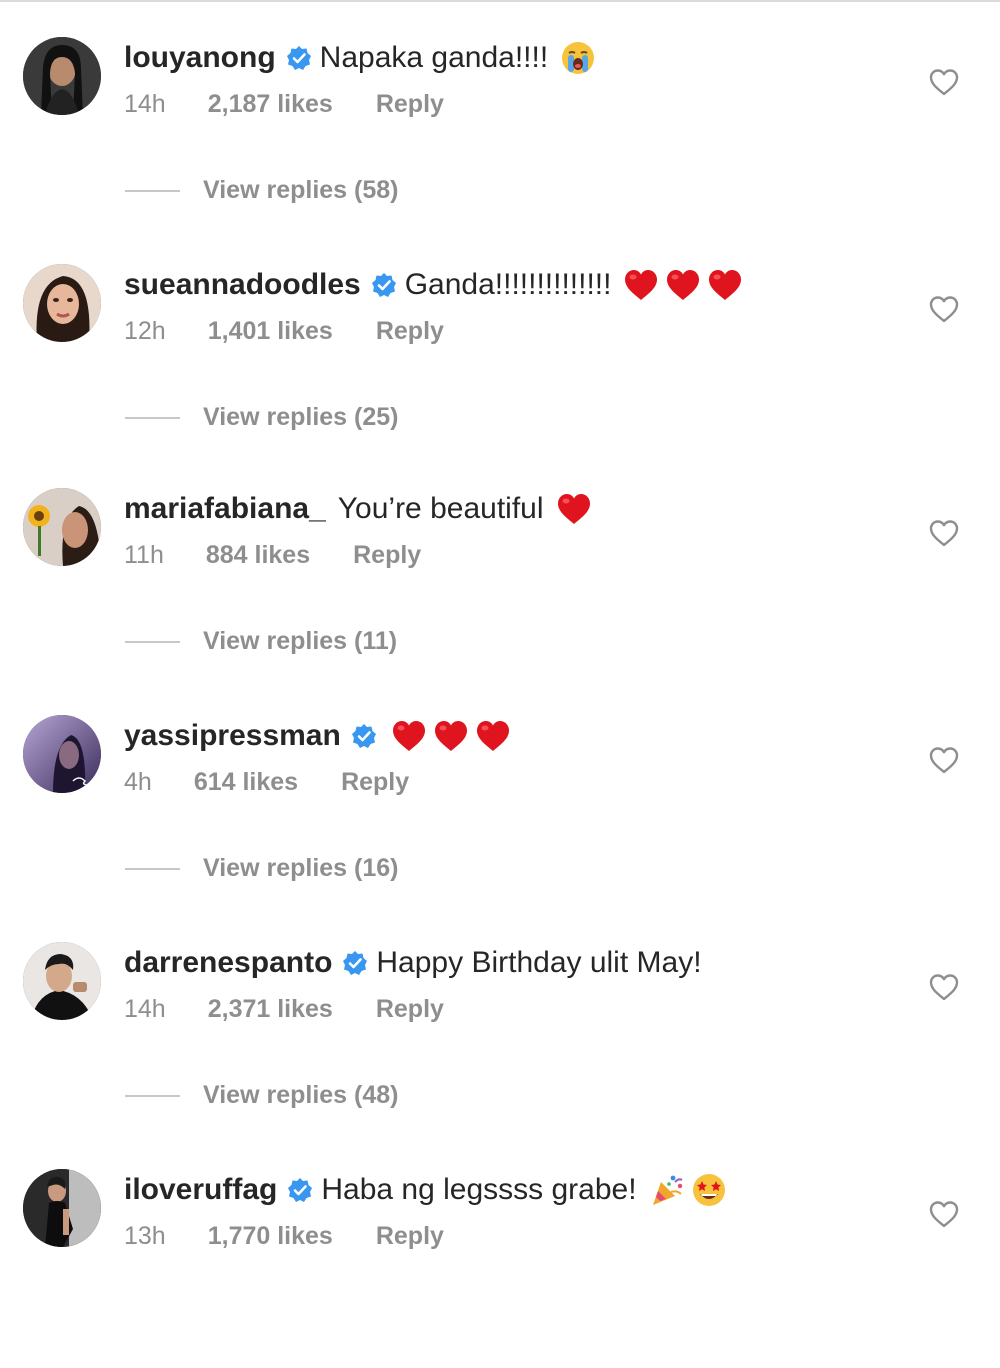  Describe the element at coordinates (500, 1) in the screenshot. I see `top-divider` at that location.